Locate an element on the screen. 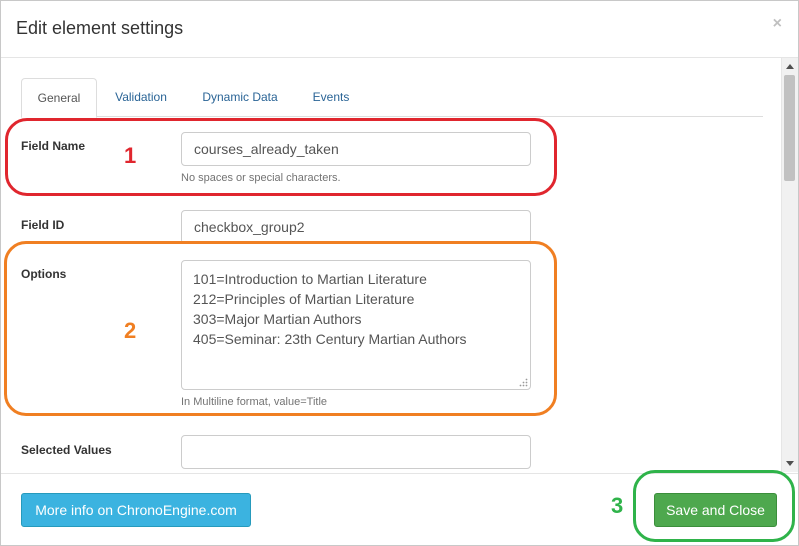  annotation-number-3: 3 is located at coordinates (617, 505).